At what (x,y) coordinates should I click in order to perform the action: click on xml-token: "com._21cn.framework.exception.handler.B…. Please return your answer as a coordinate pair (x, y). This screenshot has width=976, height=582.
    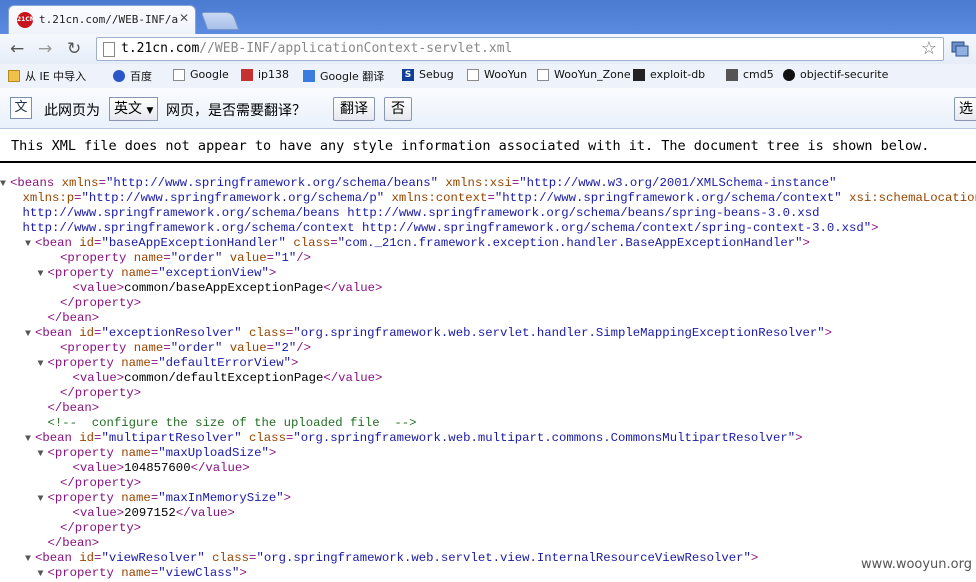
    Looking at the image, I should click on (570, 243).